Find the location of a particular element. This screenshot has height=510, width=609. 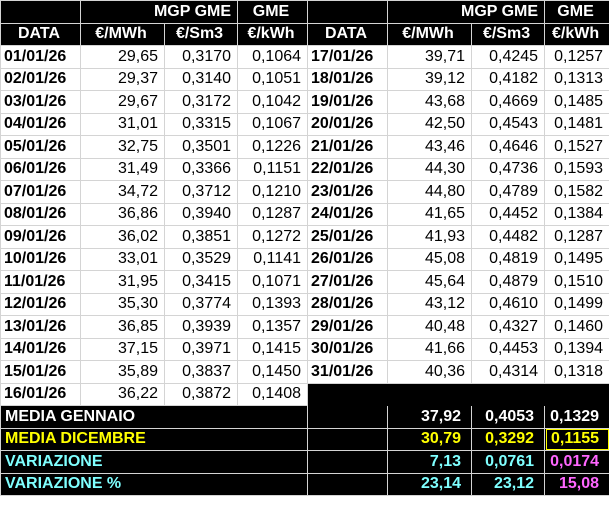

sm3-cell-left: 0,3415 is located at coordinates (201, 282).